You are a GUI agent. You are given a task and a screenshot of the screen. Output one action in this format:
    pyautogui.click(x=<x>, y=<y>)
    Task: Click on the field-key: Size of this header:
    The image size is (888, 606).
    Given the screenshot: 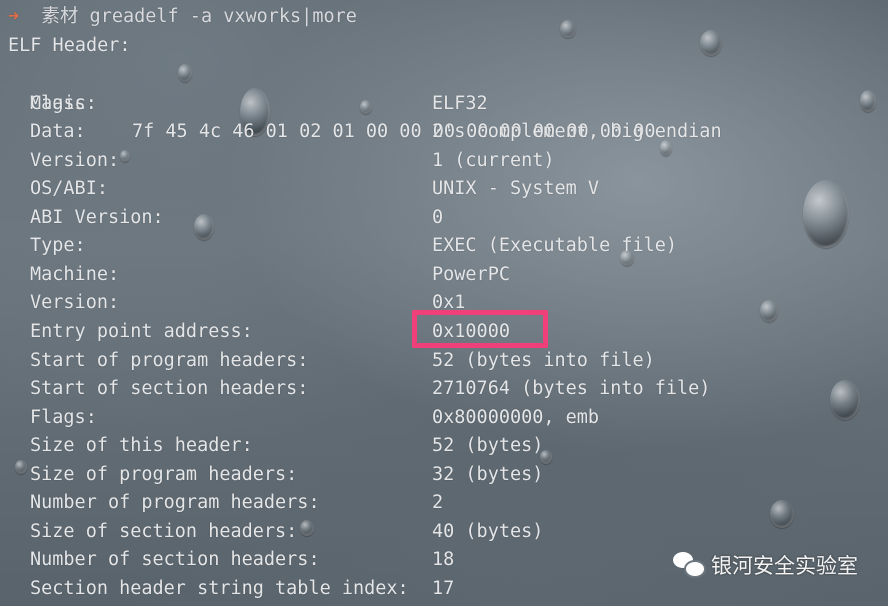 What is the action you would take?
    pyautogui.click(x=141, y=445)
    